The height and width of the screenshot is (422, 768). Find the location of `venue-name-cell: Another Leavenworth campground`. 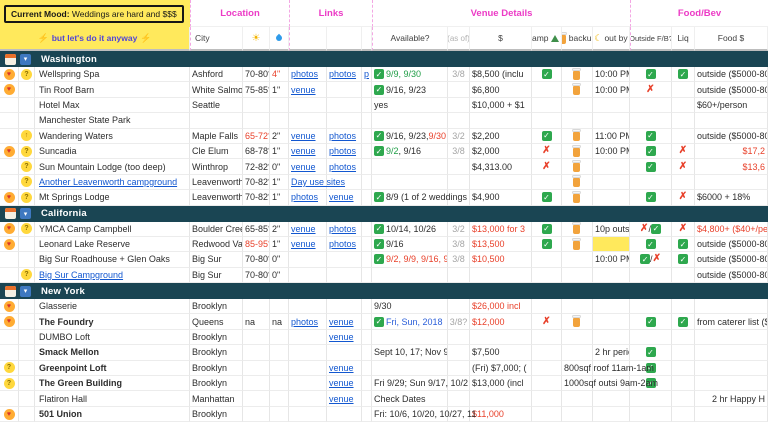

venue-name-cell: Another Leavenworth campground is located at coordinates (112, 182).